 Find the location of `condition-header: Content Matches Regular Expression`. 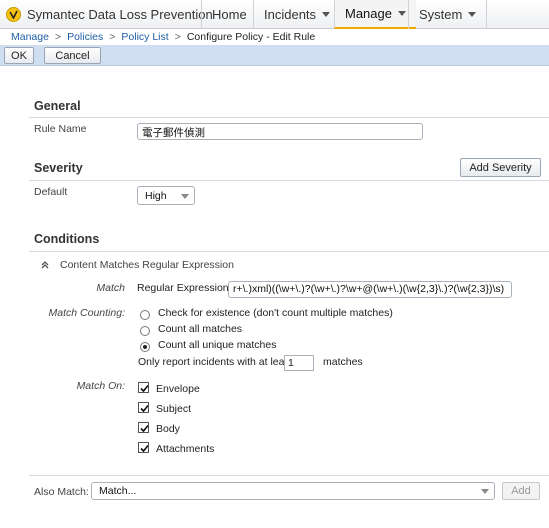

condition-header: Content Matches Regular Expression is located at coordinates (137, 265).